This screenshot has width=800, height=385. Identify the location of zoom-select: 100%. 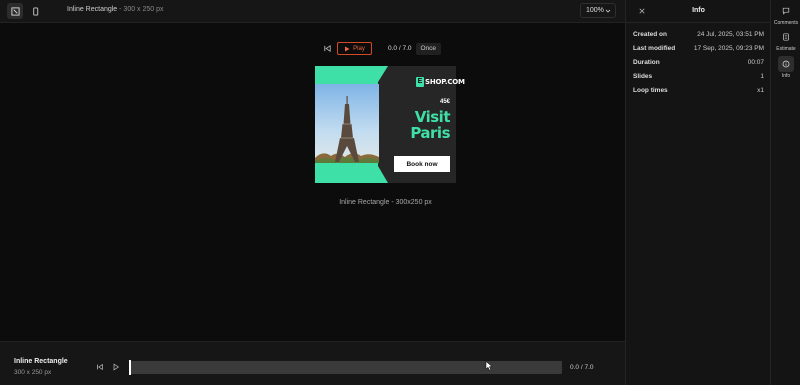
(598, 10).